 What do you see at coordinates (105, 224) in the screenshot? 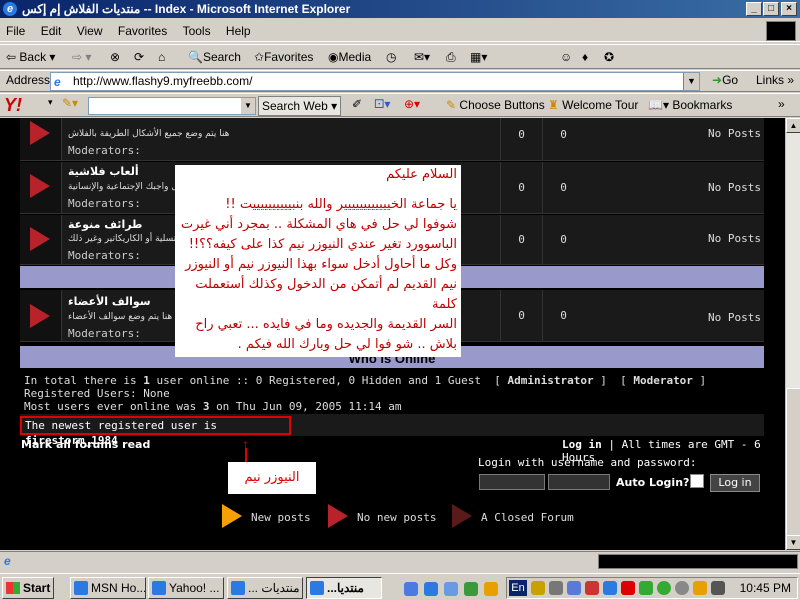
I see `forum-title: طرائف منوعة` at bounding box center [105, 224].